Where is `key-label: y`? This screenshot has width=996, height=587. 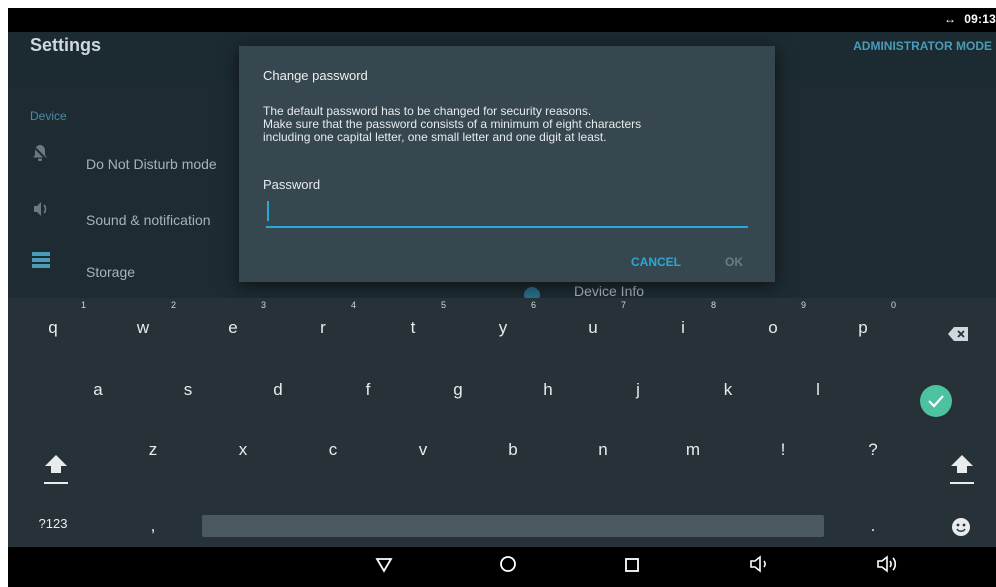
key-label: y is located at coordinates (503, 327).